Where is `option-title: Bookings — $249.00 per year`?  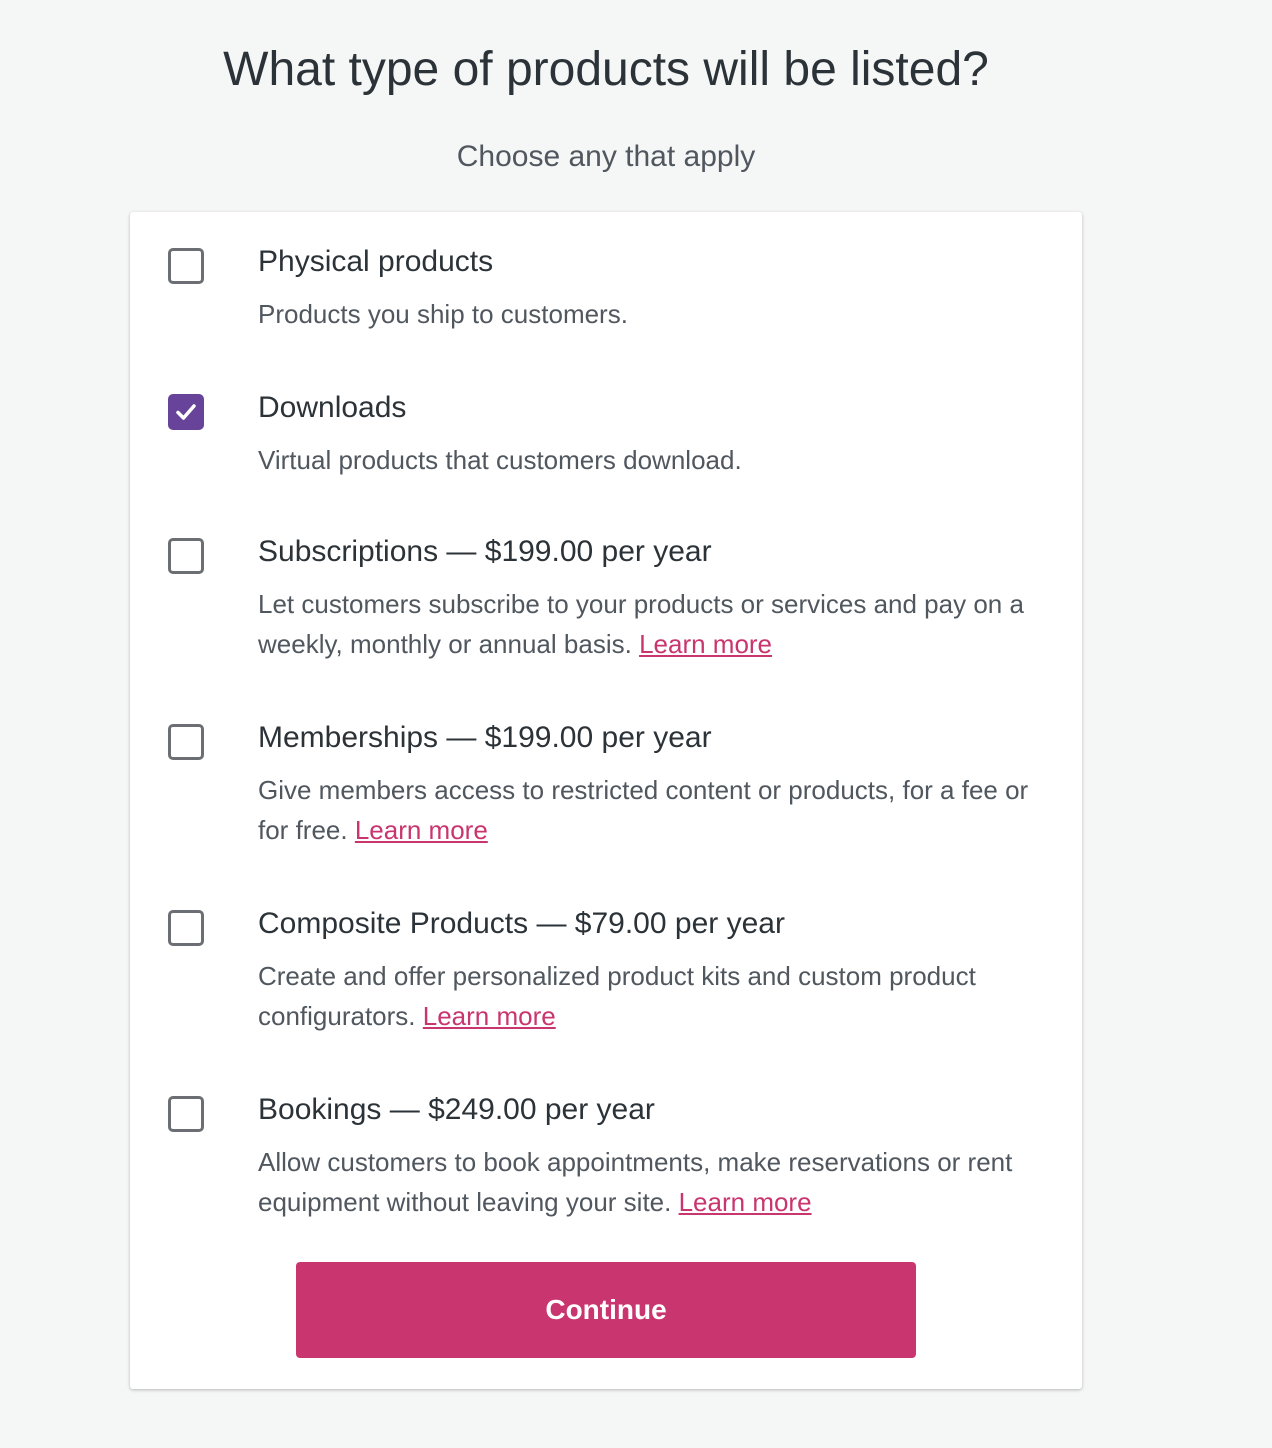 option-title: Bookings — $249.00 per year is located at coordinates (456, 1109).